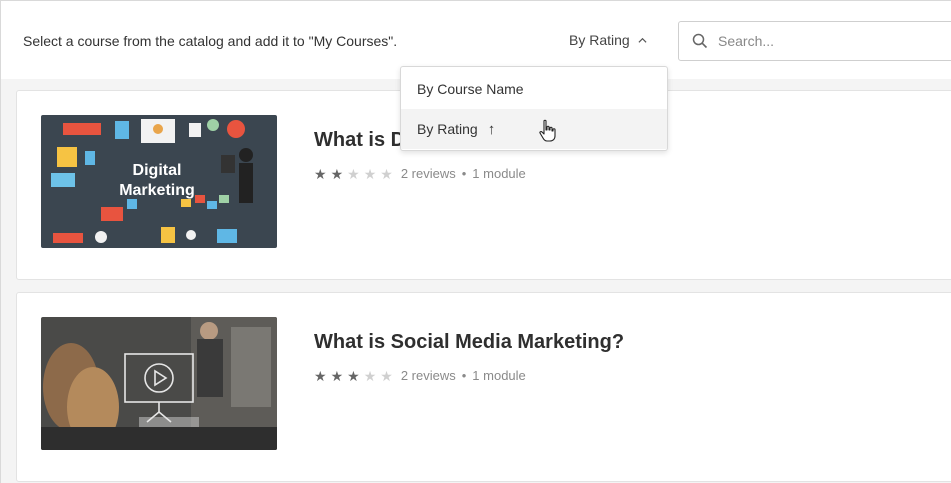  Describe the element at coordinates (447, 129) in the screenshot. I see `sort-option-label: By Rating` at that location.